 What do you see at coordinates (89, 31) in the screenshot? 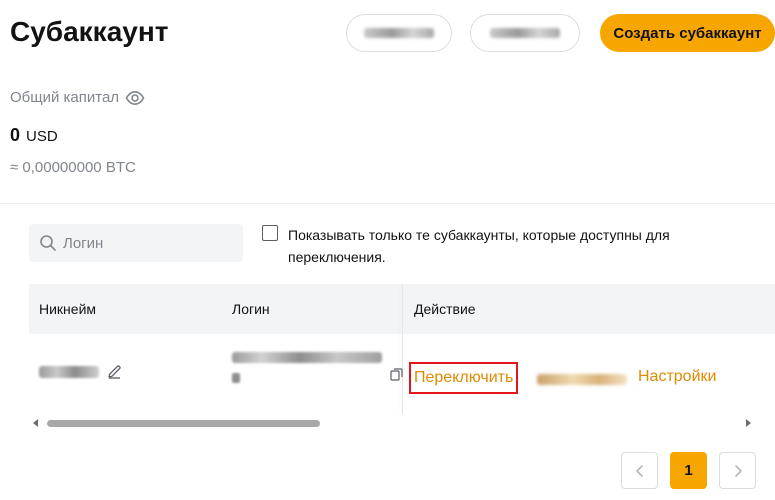
I see `page-title: Субаккаунт` at bounding box center [89, 31].